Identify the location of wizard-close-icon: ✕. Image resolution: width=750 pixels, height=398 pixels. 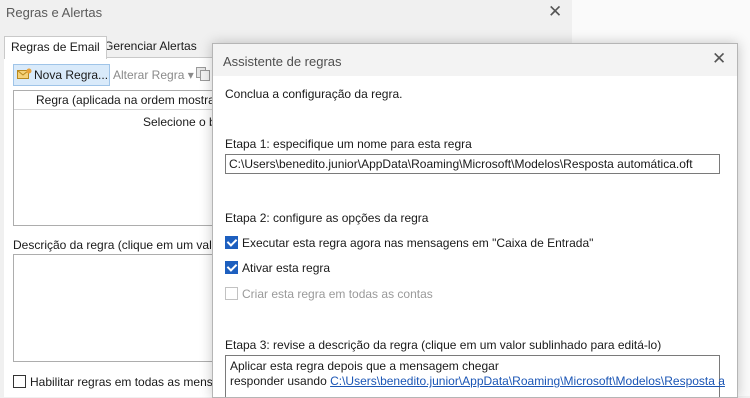
(719, 59).